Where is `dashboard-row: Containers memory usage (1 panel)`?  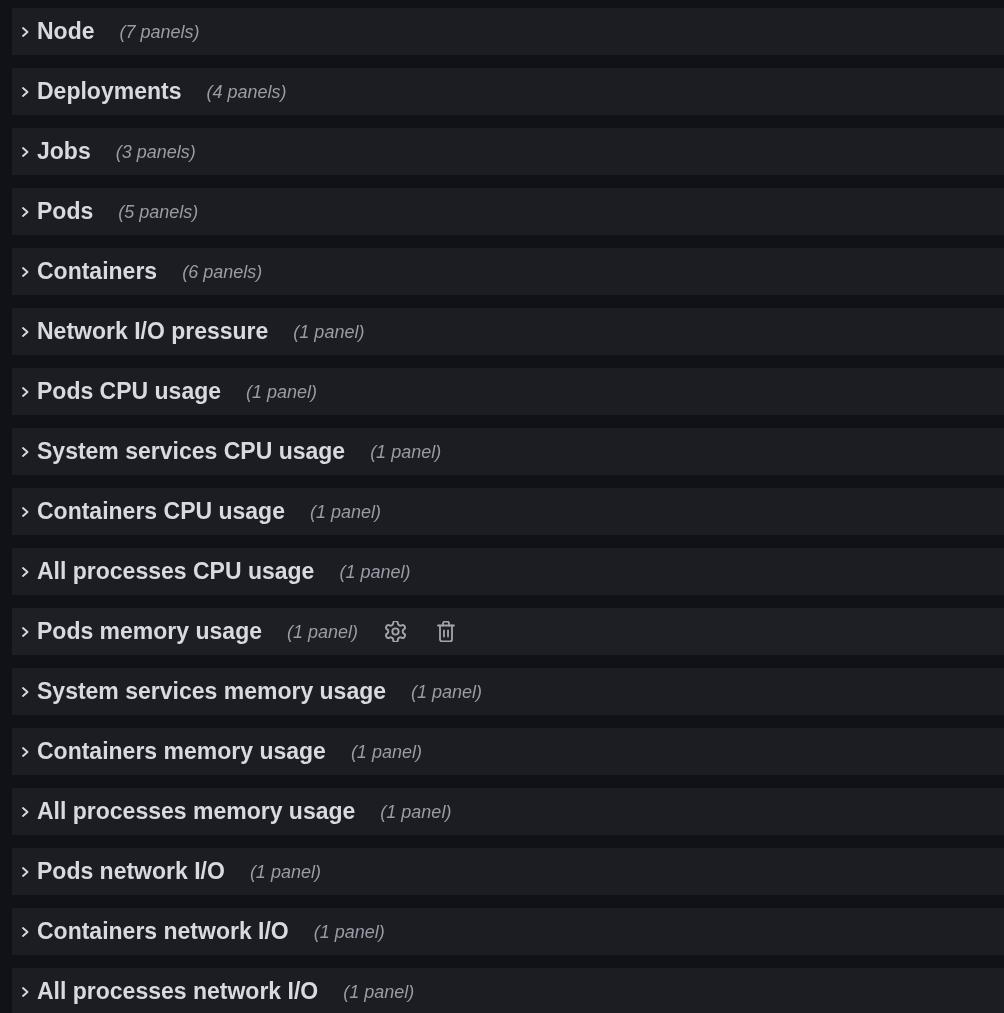
dashboard-row: Containers memory usage (1 panel) is located at coordinates (508, 751).